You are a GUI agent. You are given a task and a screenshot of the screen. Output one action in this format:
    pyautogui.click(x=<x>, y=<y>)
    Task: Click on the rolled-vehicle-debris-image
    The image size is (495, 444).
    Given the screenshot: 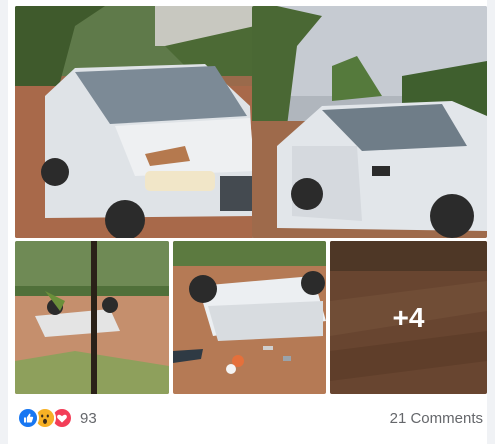 What is the action you would take?
    pyautogui.click(x=249, y=317)
    